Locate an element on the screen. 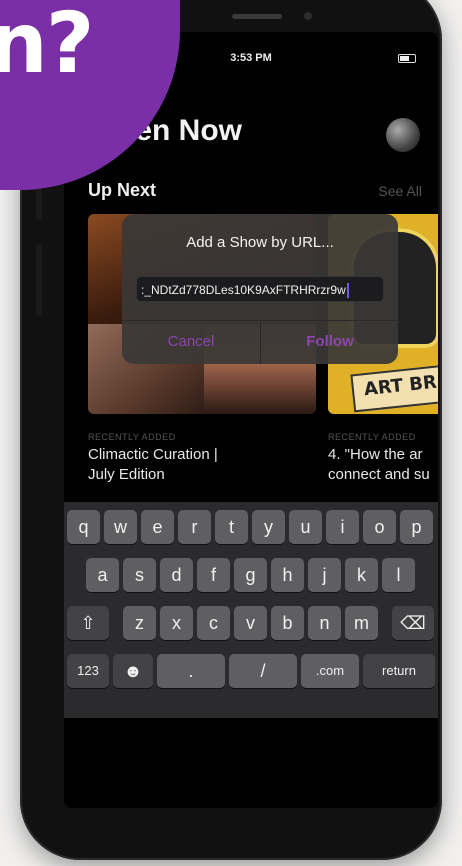 This screenshot has width=462, height=866. url-input: :_NDtZd778DLes10K9AxFTRHRrzr9w is located at coordinates (260, 289).